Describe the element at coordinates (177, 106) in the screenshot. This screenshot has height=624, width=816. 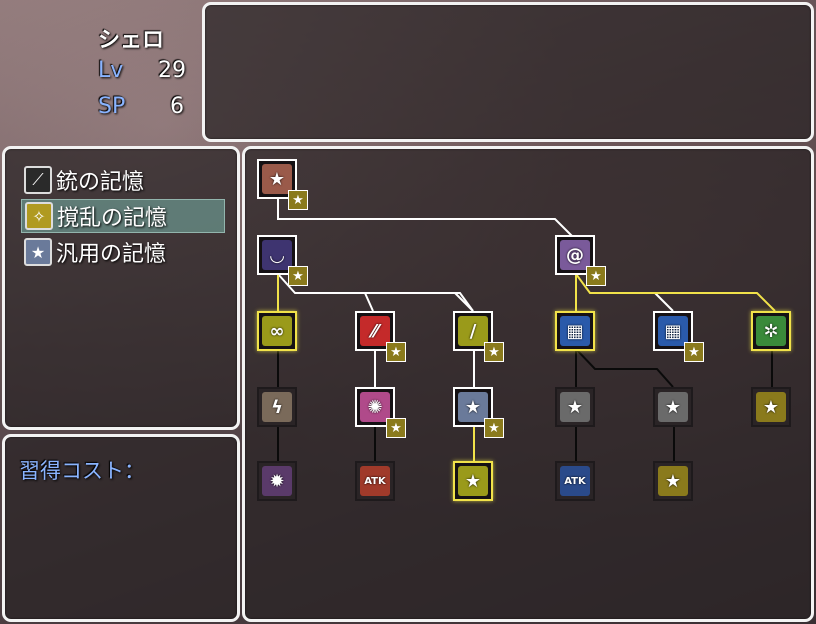
I see `sp-value: 6` at that location.